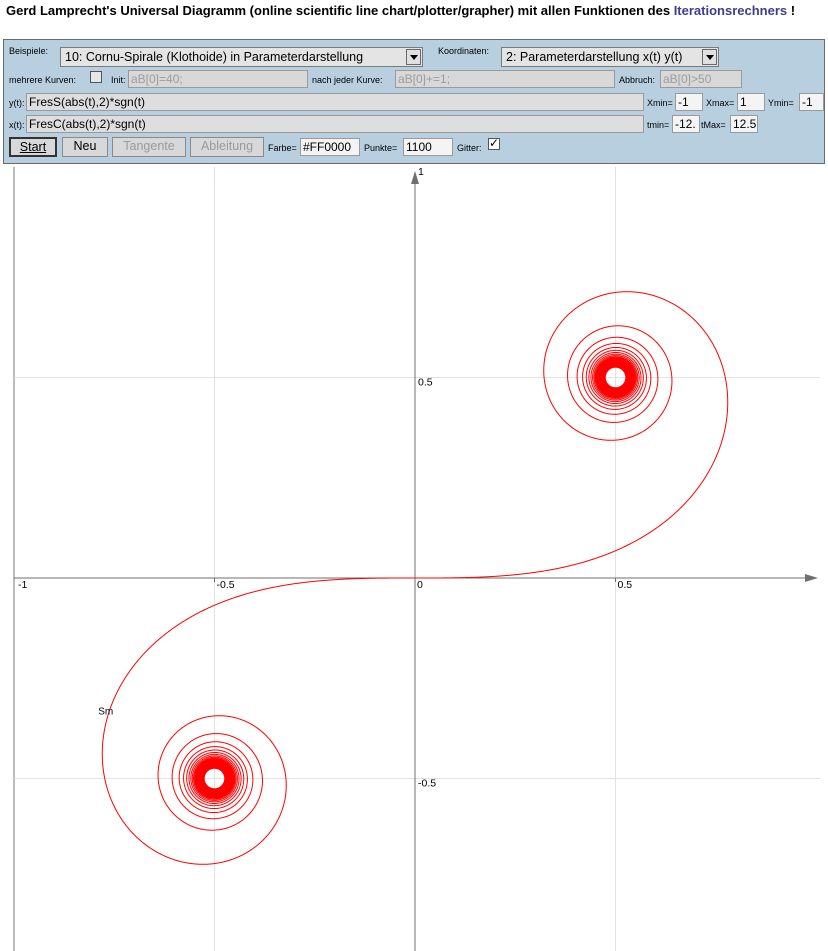  Describe the element at coordinates (335, 102) in the screenshot. I see `y-function-field: FresS(abs(t),2)*sgn(t)` at that location.